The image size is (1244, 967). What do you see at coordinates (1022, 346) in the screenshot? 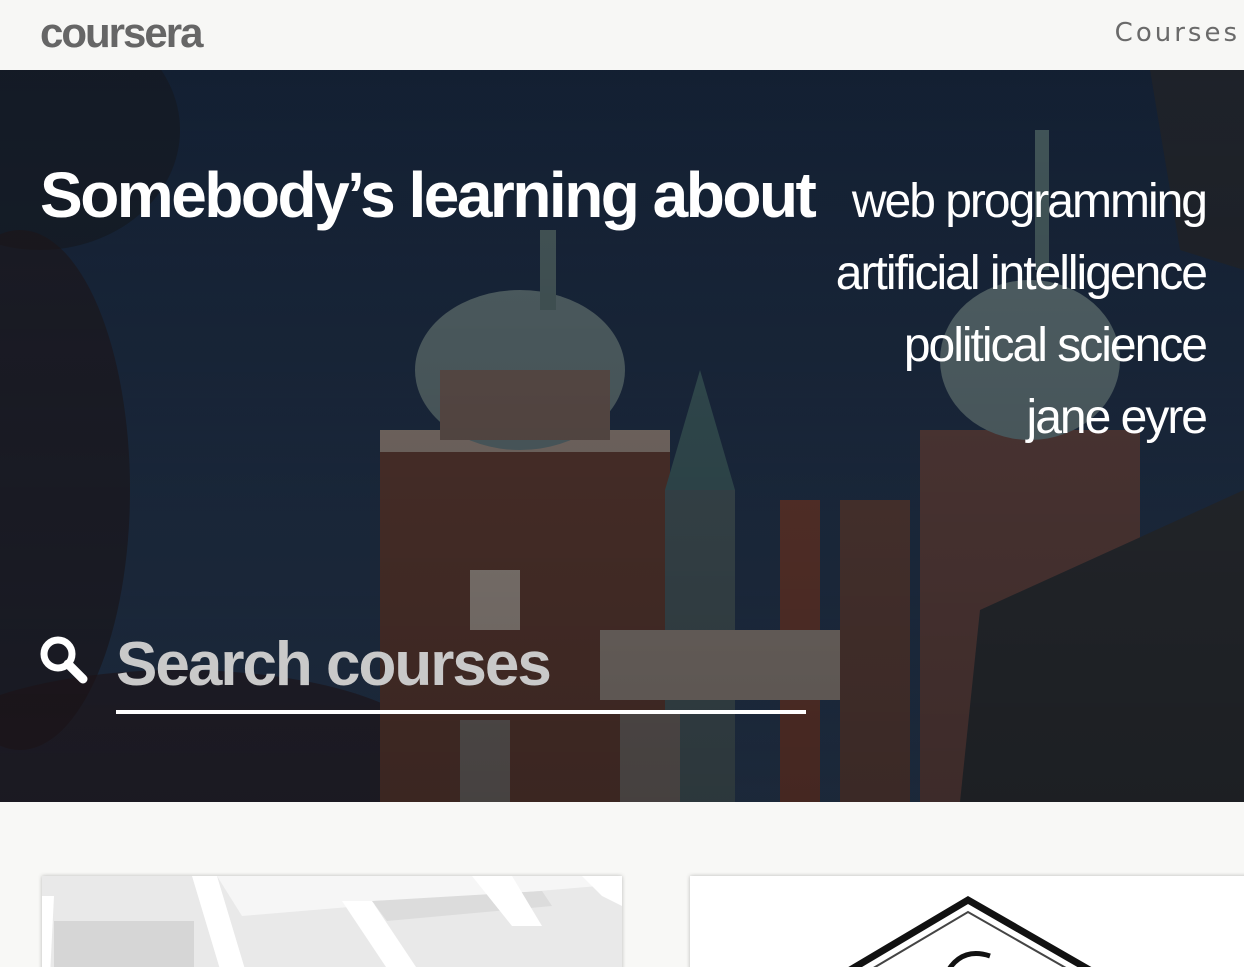
I see `topic-item: political science` at bounding box center [1022, 346].